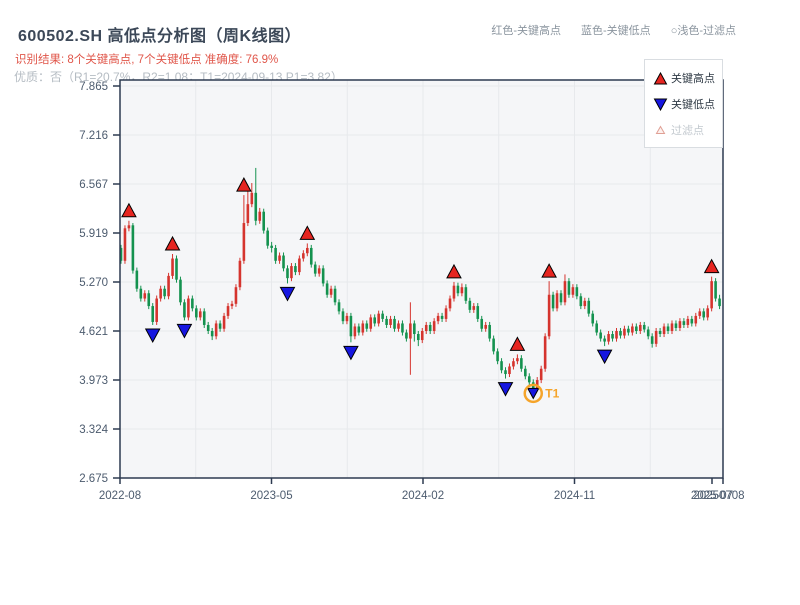 The height and width of the screenshot is (605, 800). I want to click on red-up-triangle-icon, so click(660, 78).